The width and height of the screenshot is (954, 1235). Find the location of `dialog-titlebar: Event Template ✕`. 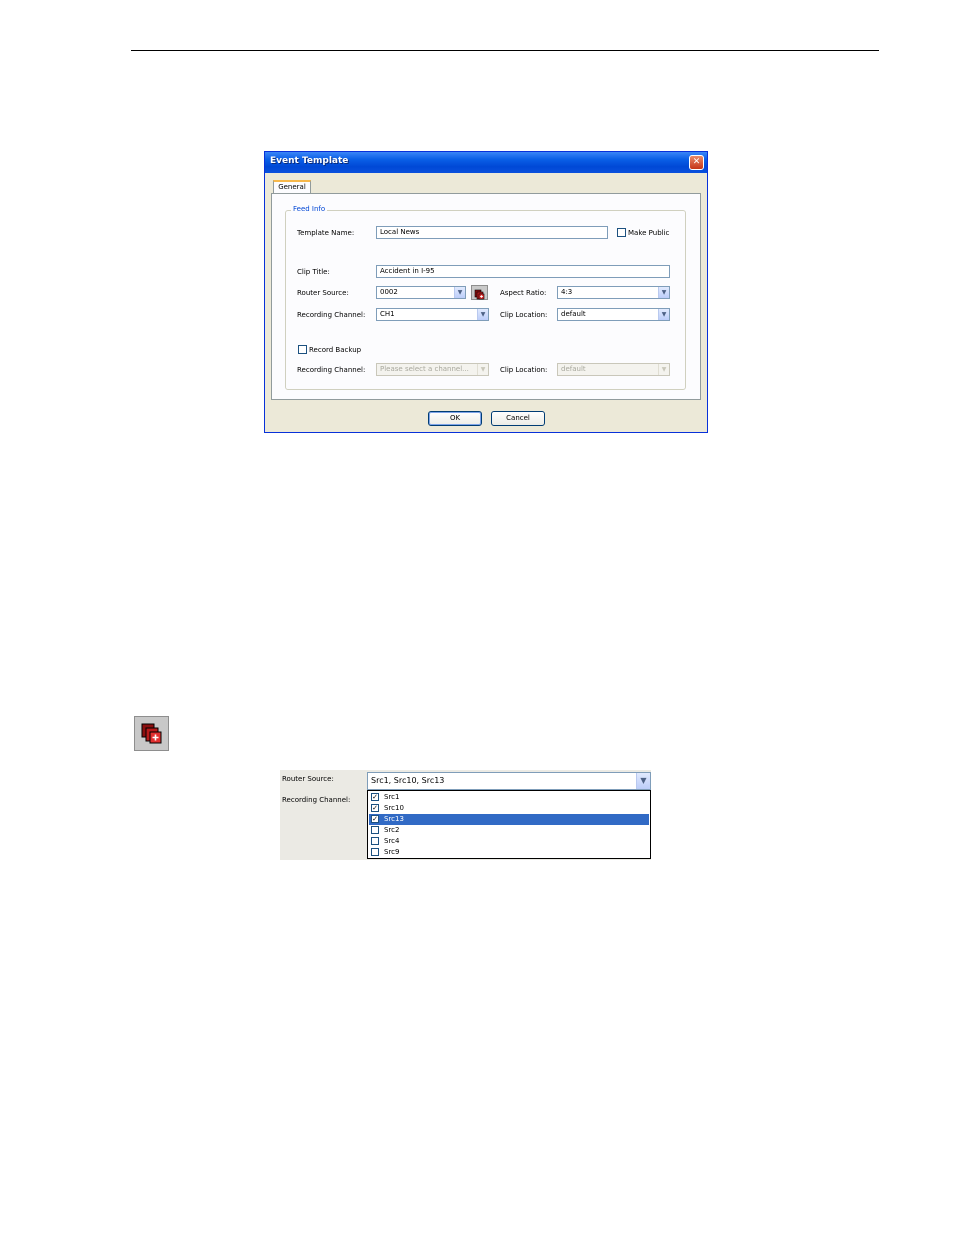

dialog-titlebar: Event Template ✕ is located at coordinates (486, 162).